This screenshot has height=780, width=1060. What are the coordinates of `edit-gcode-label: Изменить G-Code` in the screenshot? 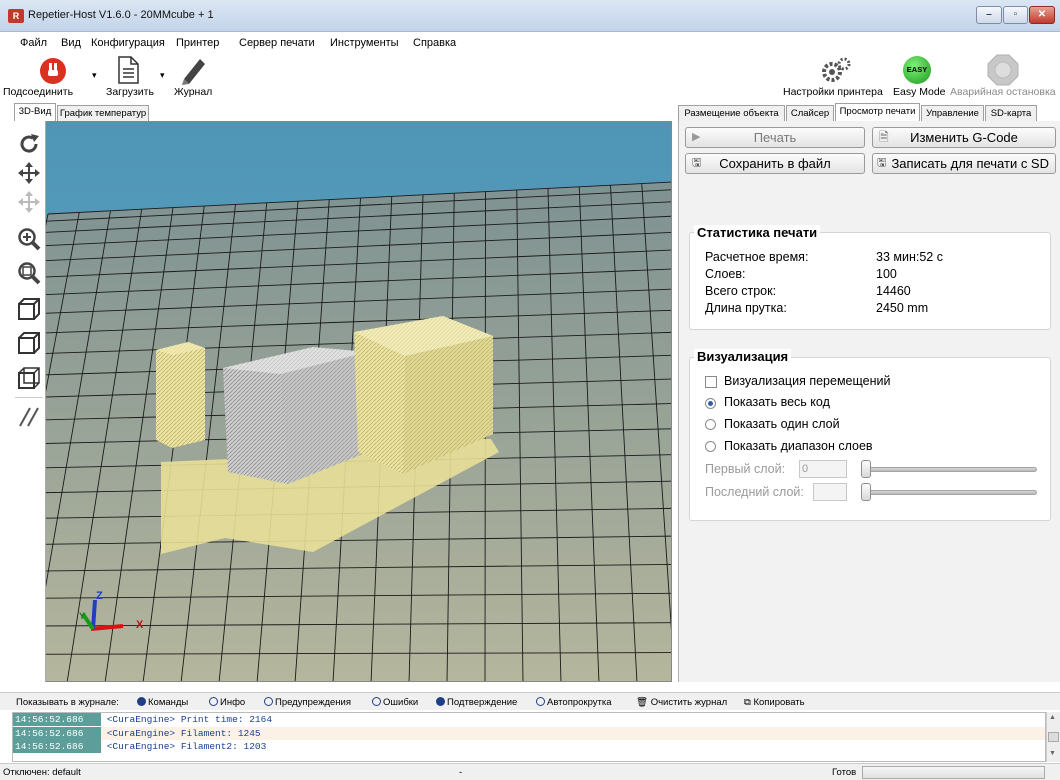 It's located at (964, 137).